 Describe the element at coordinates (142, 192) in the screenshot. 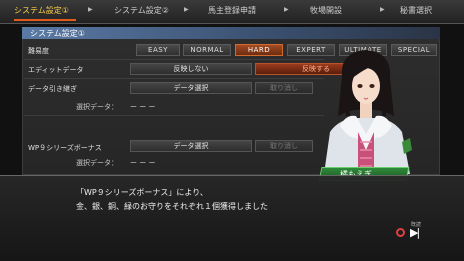

I see `dialog-line-1: 「WP９シリーズボーナス」により、` at that location.